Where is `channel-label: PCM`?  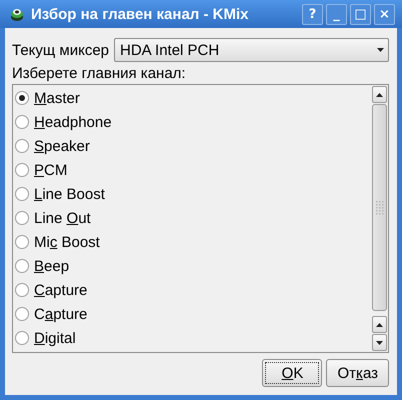
channel-label: PCM is located at coordinates (51, 170).